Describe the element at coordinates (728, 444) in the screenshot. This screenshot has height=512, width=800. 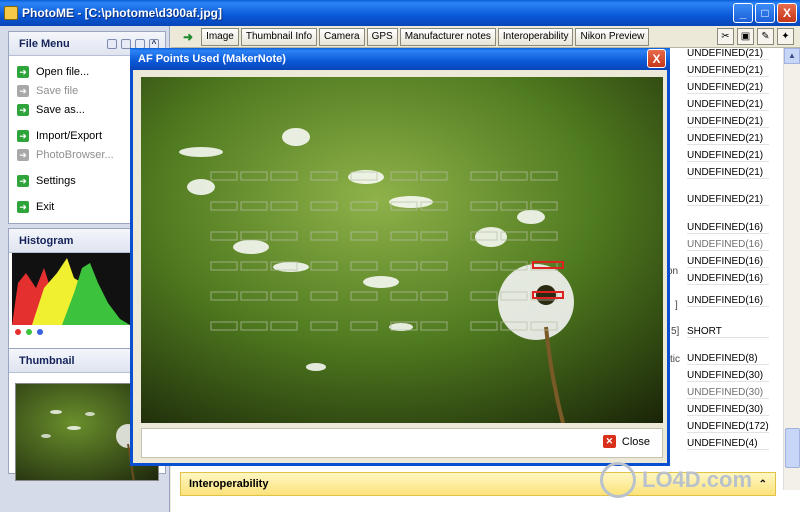
I see `value-cell: UNDEFINED(4)` at that location.